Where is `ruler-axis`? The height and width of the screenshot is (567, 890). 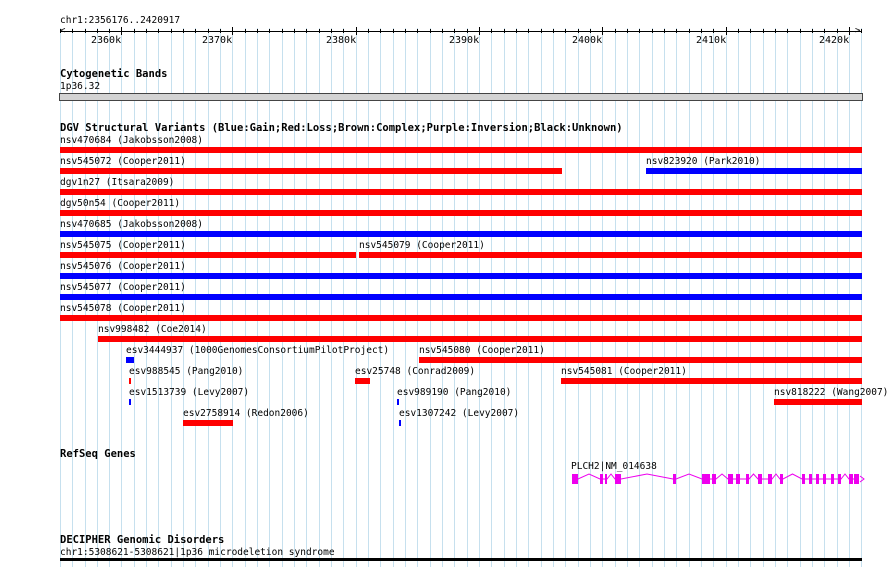 ruler-axis is located at coordinates (461, 31).